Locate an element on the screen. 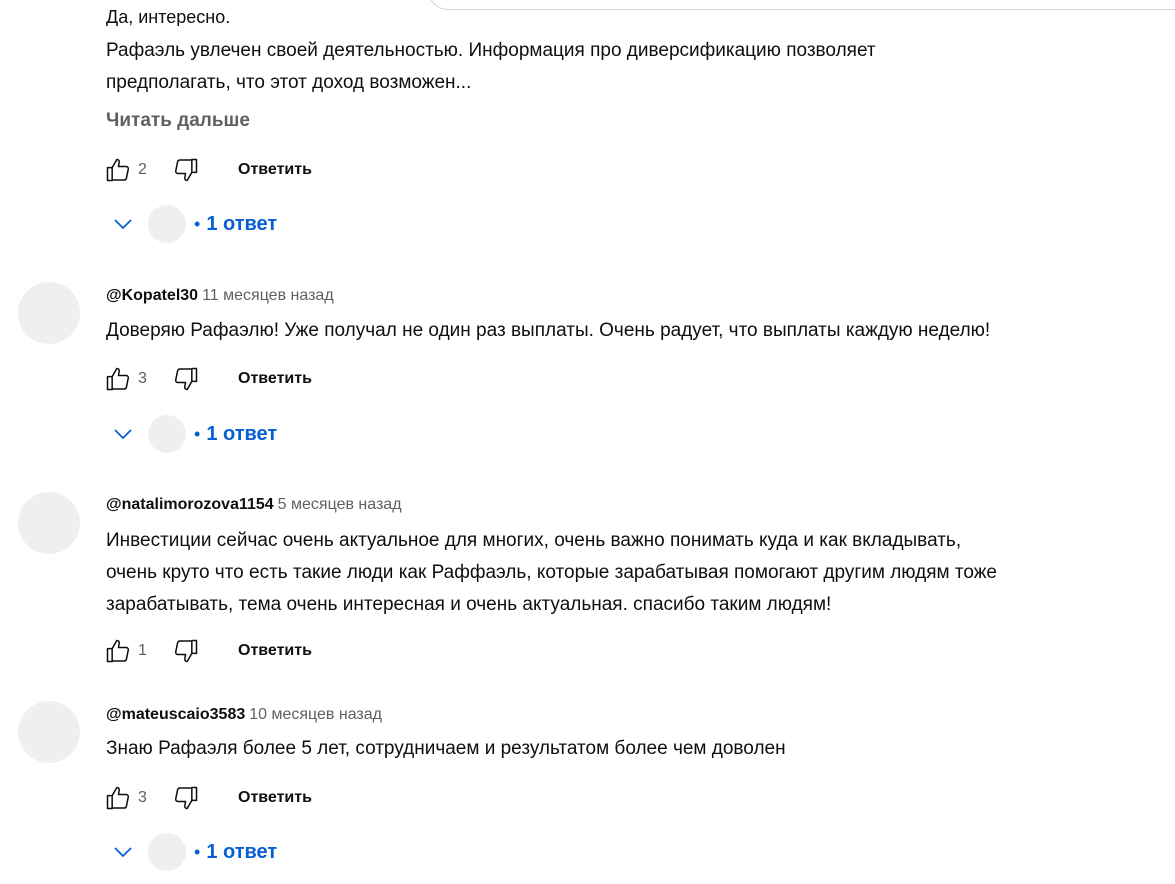  comment-time: 10 месяцев назад is located at coordinates (315, 714).